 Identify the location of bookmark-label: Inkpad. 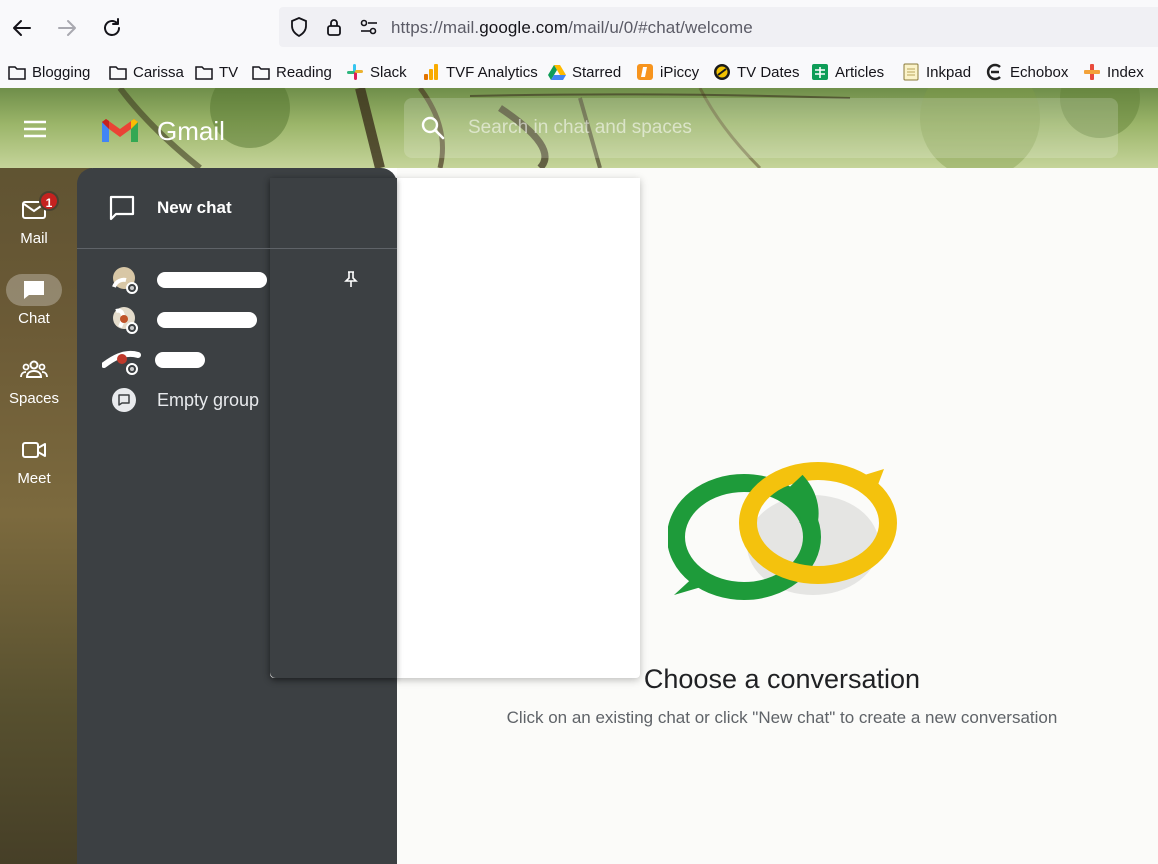
(949, 72).